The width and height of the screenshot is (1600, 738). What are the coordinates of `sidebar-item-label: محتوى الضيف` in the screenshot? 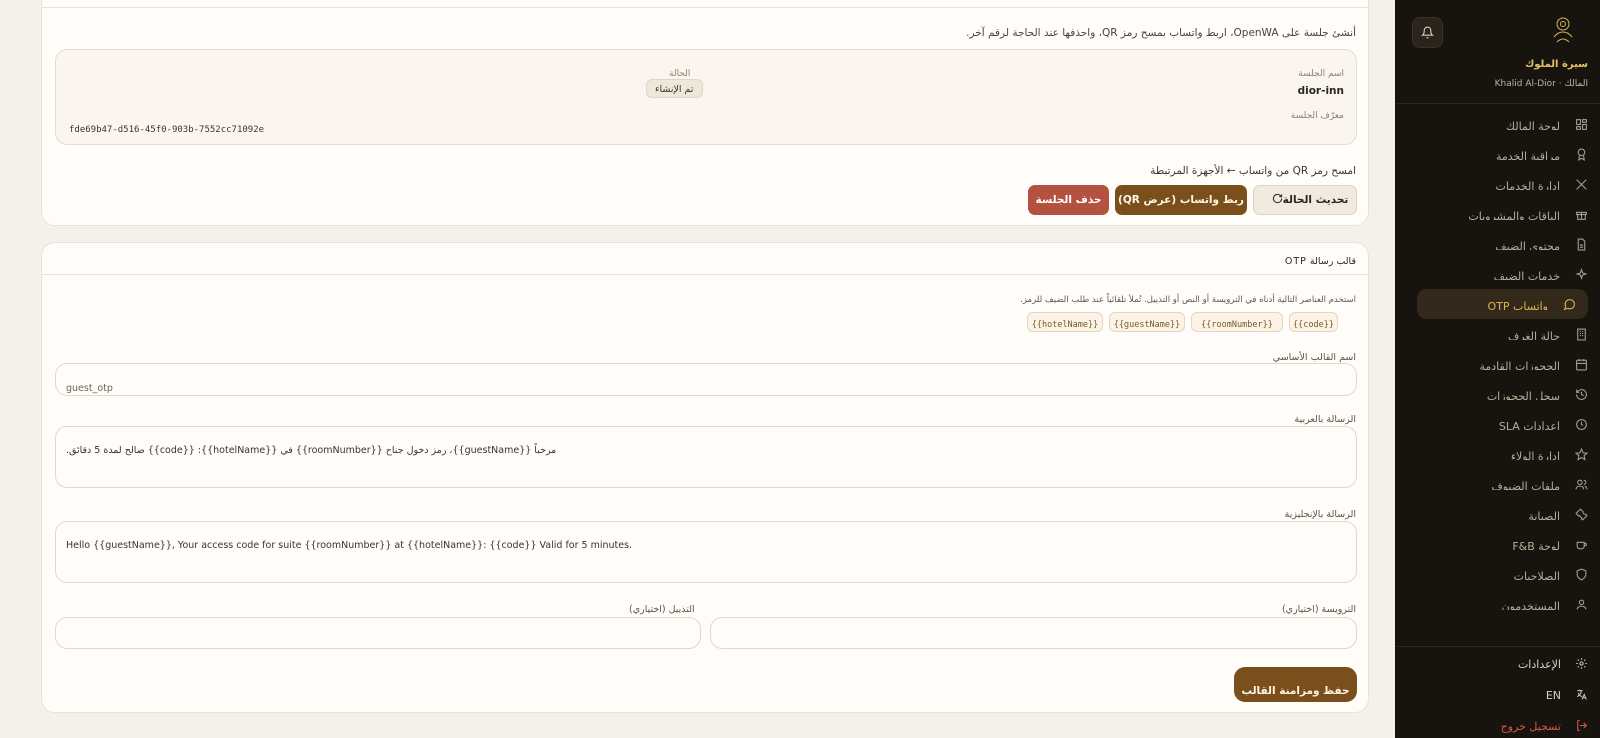 It's located at (1527, 245).